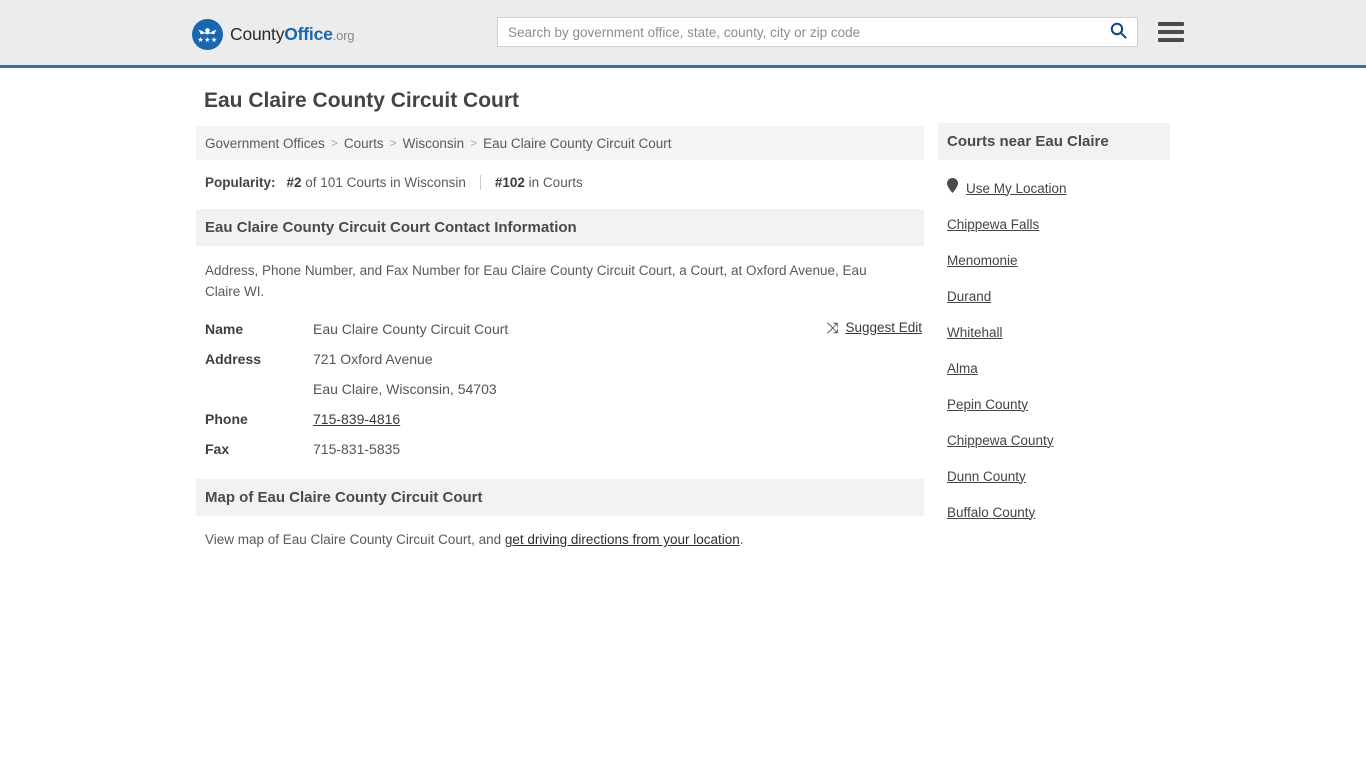 The height and width of the screenshot is (768, 1366). What do you see at coordinates (975, 332) in the screenshot?
I see `sidebar-item-whitehall: Whitehall` at bounding box center [975, 332].